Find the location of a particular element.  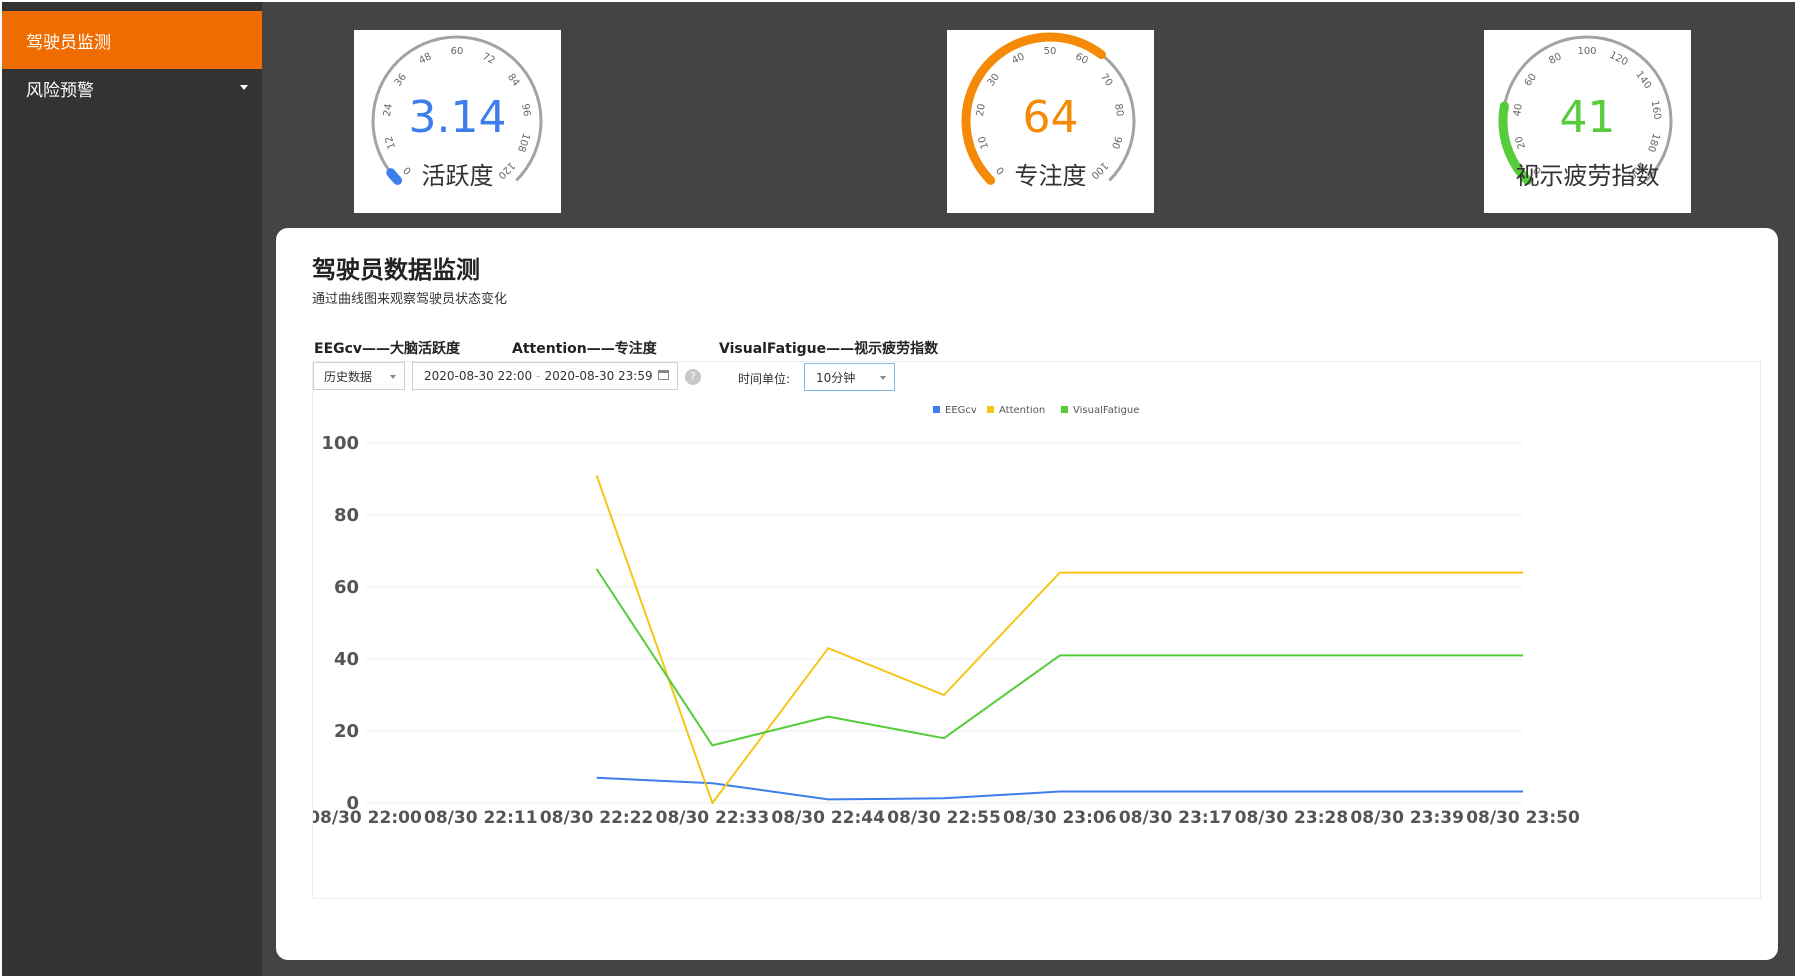

x-tick-label: 08/30 23:50 is located at coordinates (1523, 818).